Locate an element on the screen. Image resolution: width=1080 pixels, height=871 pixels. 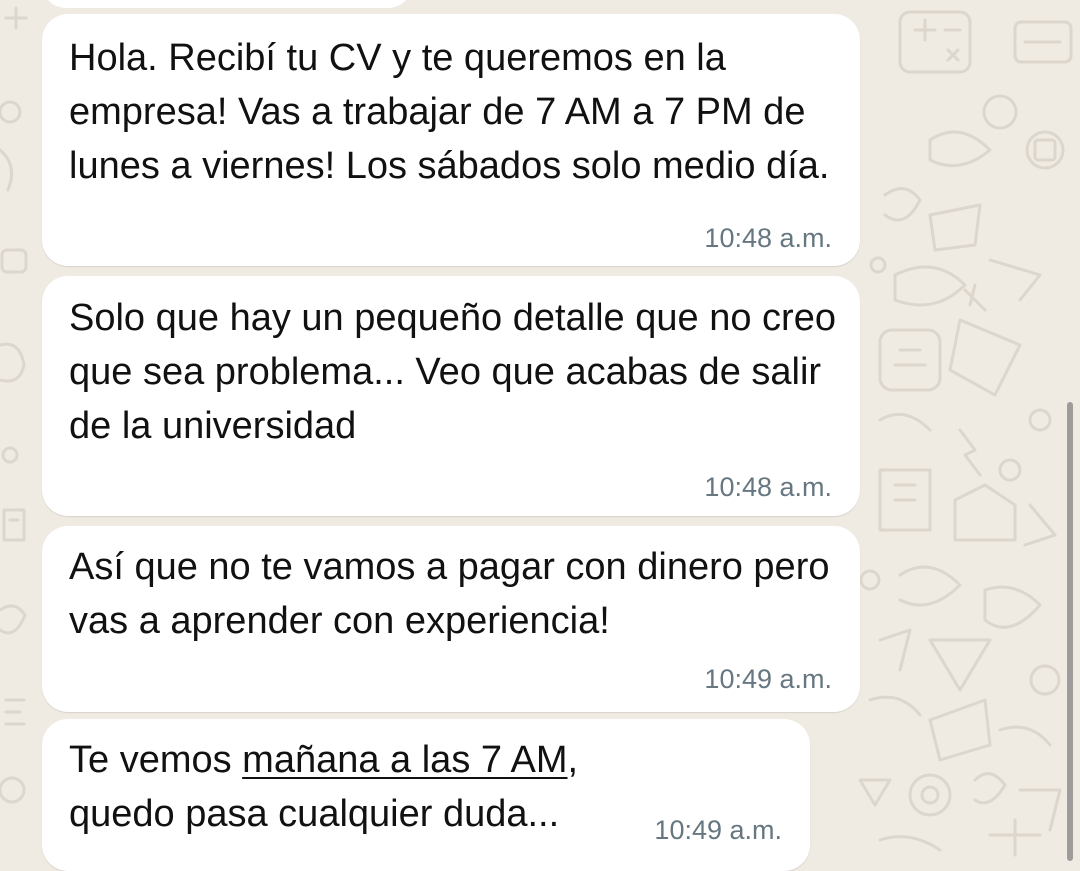
chat-scrollbar is located at coordinates (1070, 631).